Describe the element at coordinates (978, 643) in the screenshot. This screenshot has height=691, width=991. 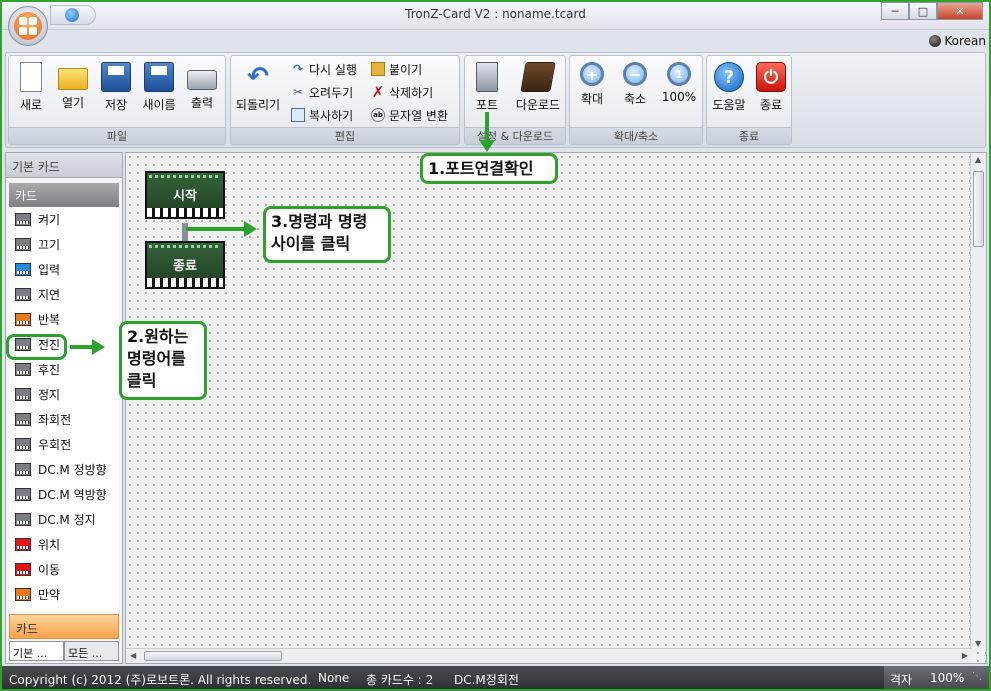
I see `scroll-down-icon: ▼` at that location.